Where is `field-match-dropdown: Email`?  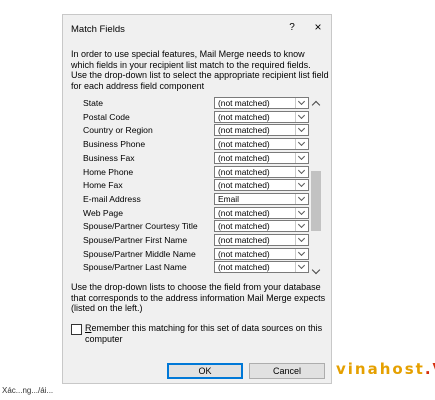 field-match-dropdown: Email is located at coordinates (261, 198).